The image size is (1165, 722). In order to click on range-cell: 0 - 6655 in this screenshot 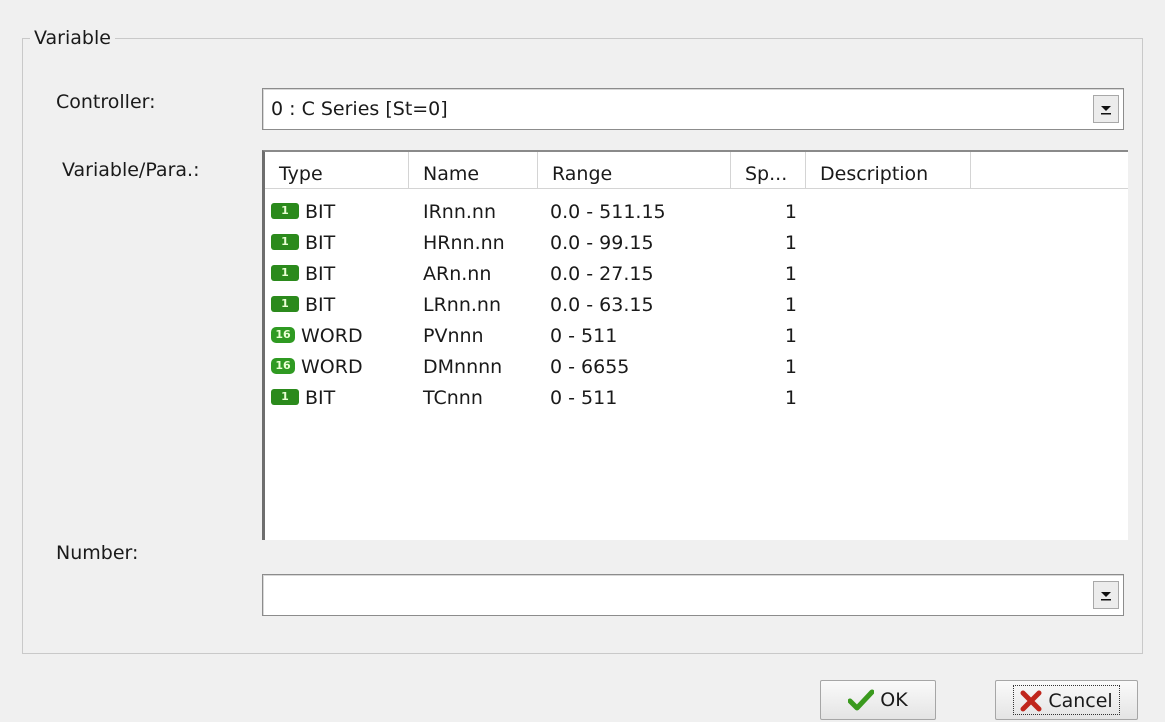, I will do `click(590, 367)`.